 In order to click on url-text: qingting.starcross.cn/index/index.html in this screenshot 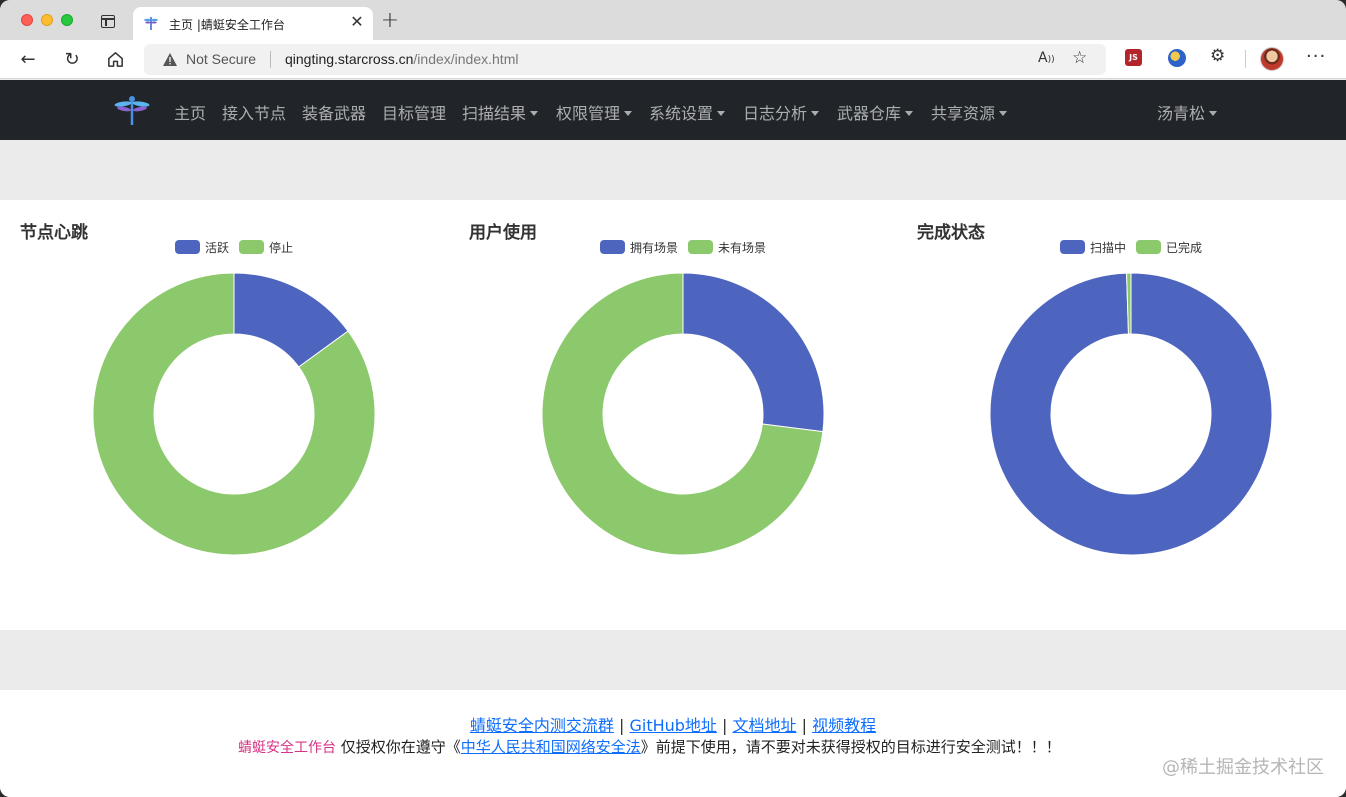, I will do `click(401, 59)`.